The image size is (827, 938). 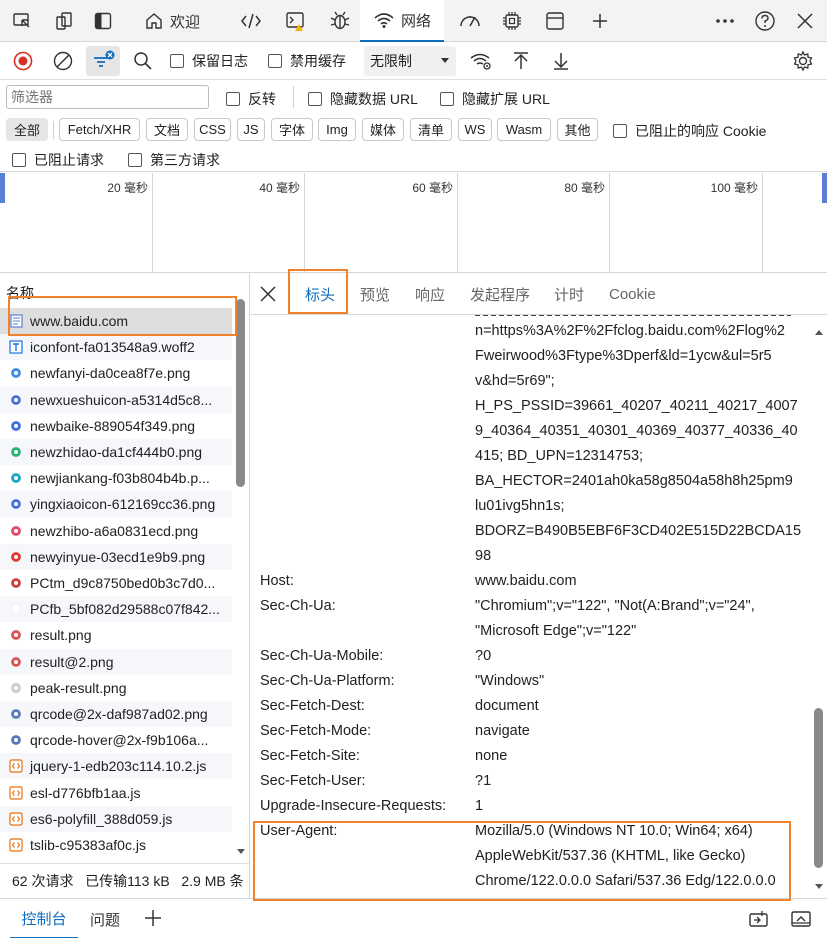 What do you see at coordinates (470, 21) in the screenshot?
I see `tab-performance` at bounding box center [470, 21].